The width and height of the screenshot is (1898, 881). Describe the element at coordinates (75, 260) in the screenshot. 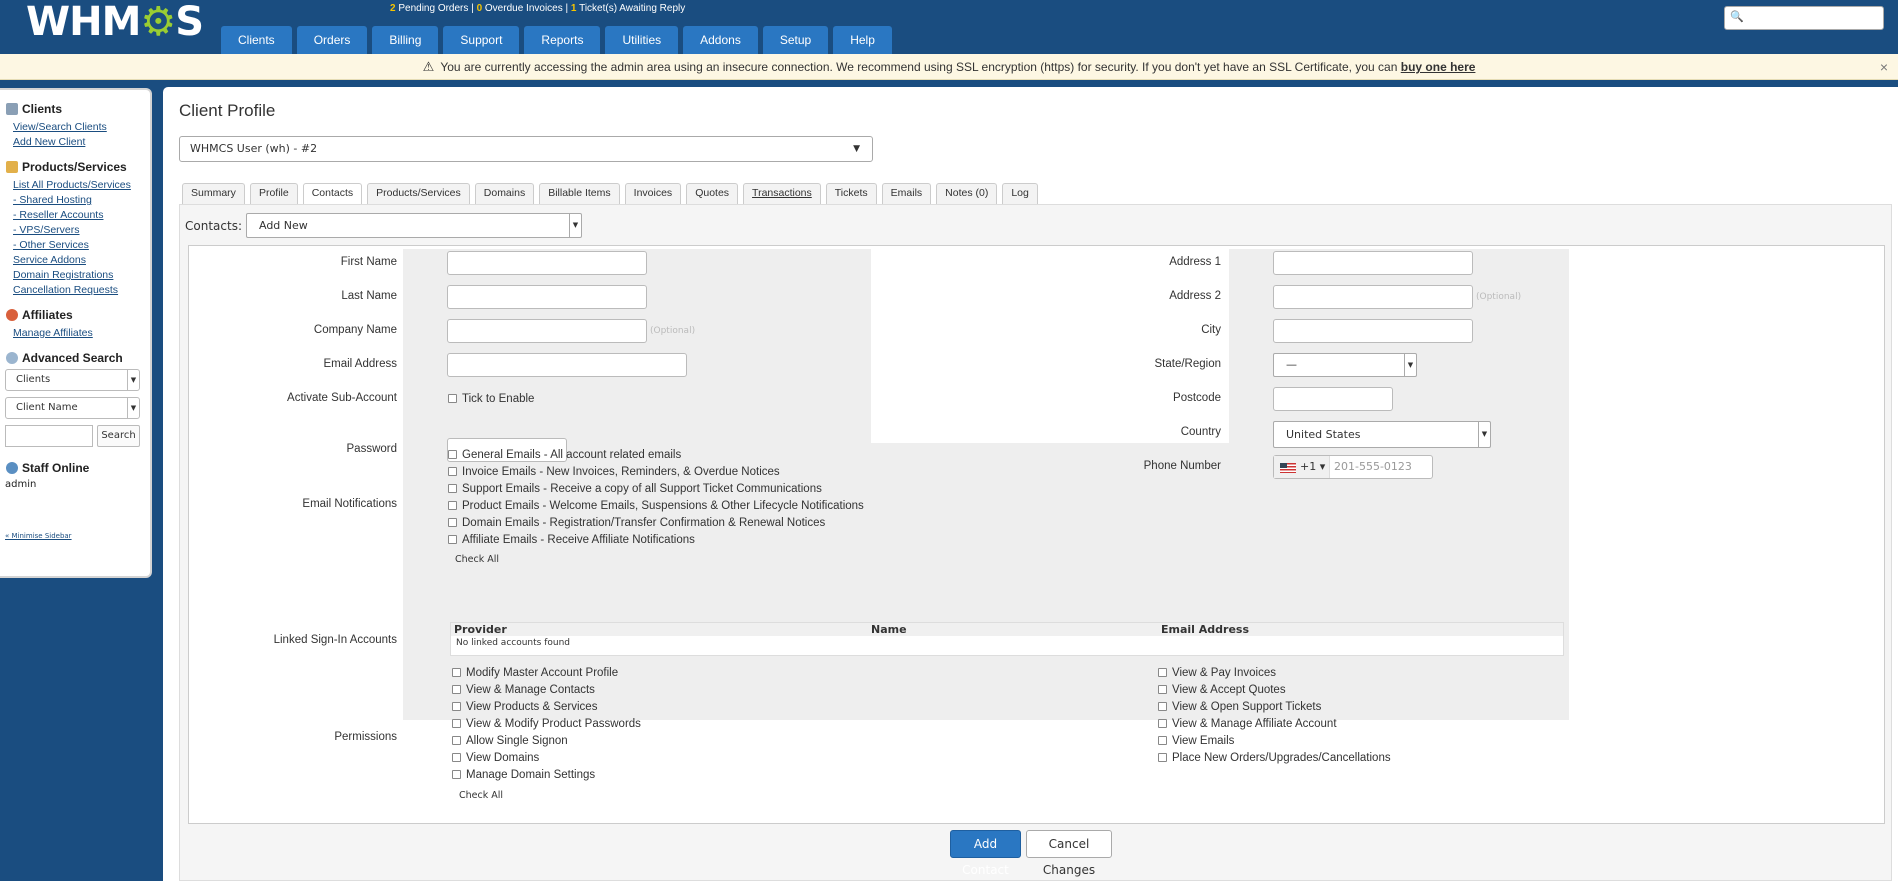

I see `sidebar-link-service-addons: Service Addons` at that location.